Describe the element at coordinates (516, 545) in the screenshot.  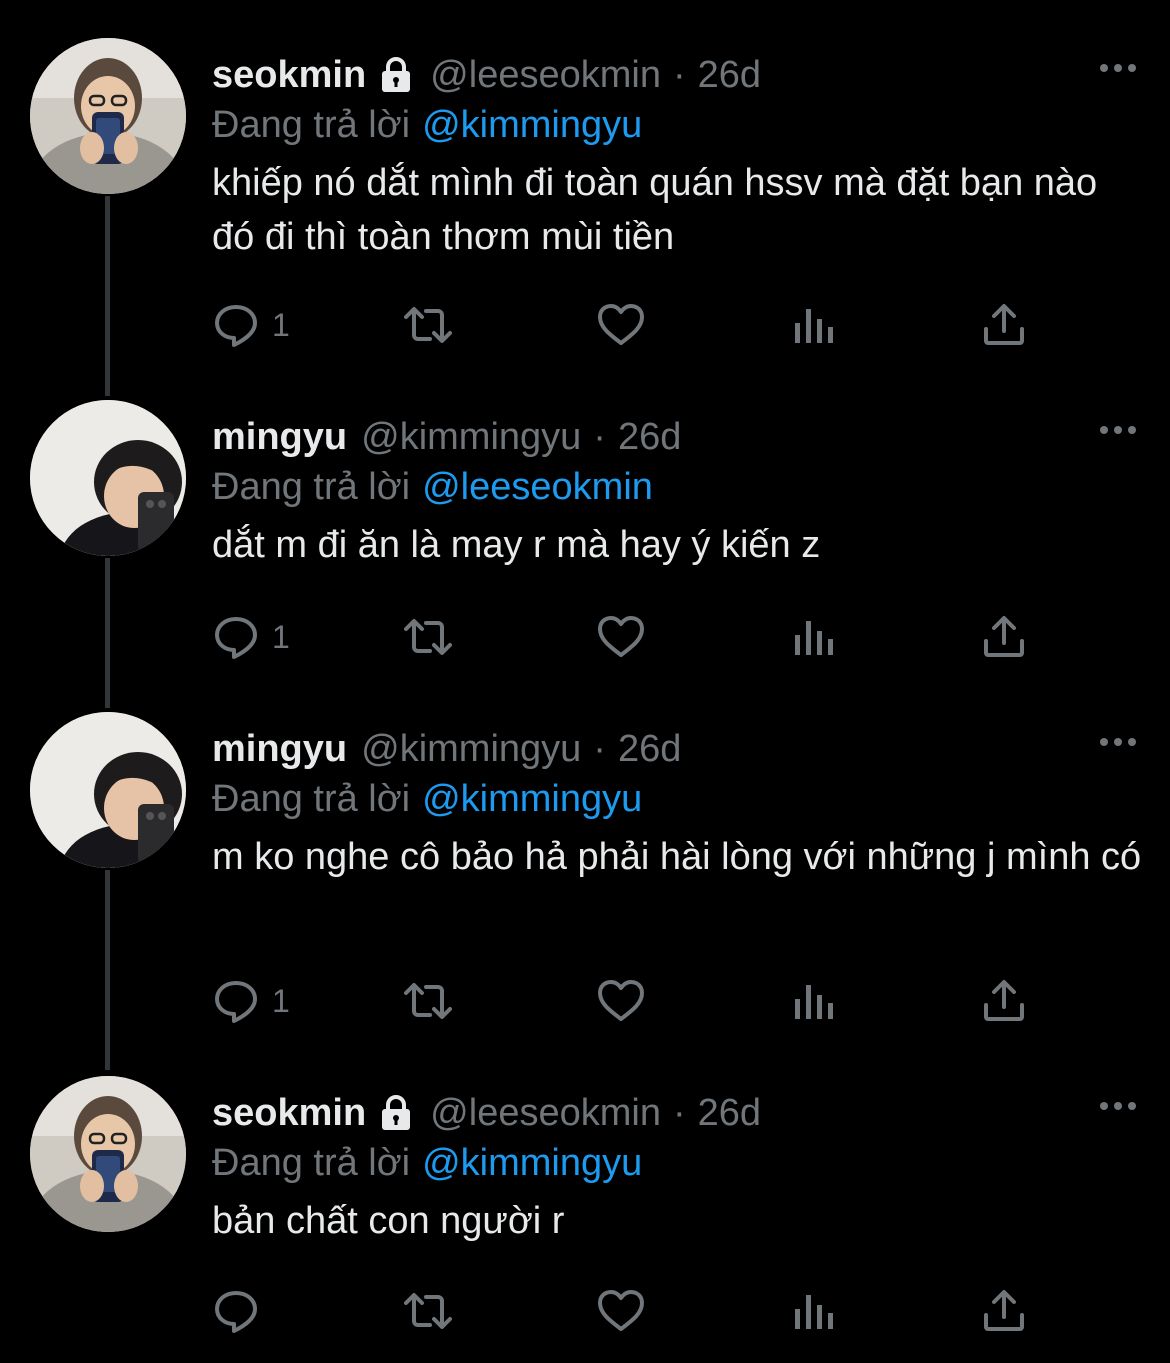
I see `tweet-text: dắt m đi ăn là may r mà hay ý kiến z` at that location.